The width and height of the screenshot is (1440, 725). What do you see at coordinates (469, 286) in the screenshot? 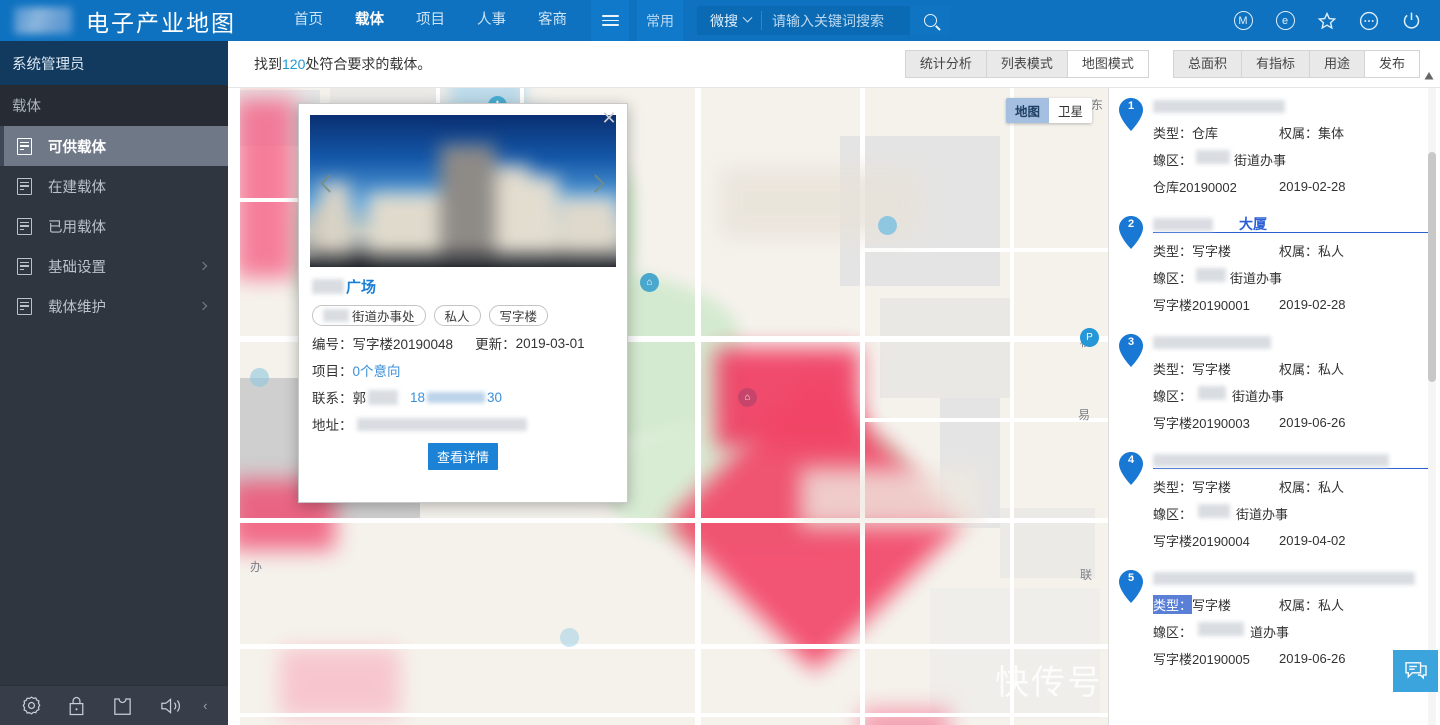
I see `carrier-title: 广场` at bounding box center [469, 286].